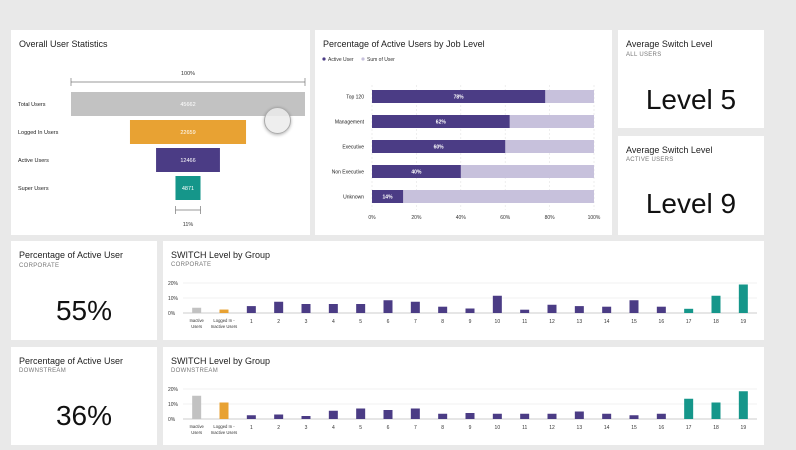 This screenshot has height=450, width=796. What do you see at coordinates (173, 284) in the screenshot?
I see `y-tick-label: 20%` at bounding box center [173, 284].